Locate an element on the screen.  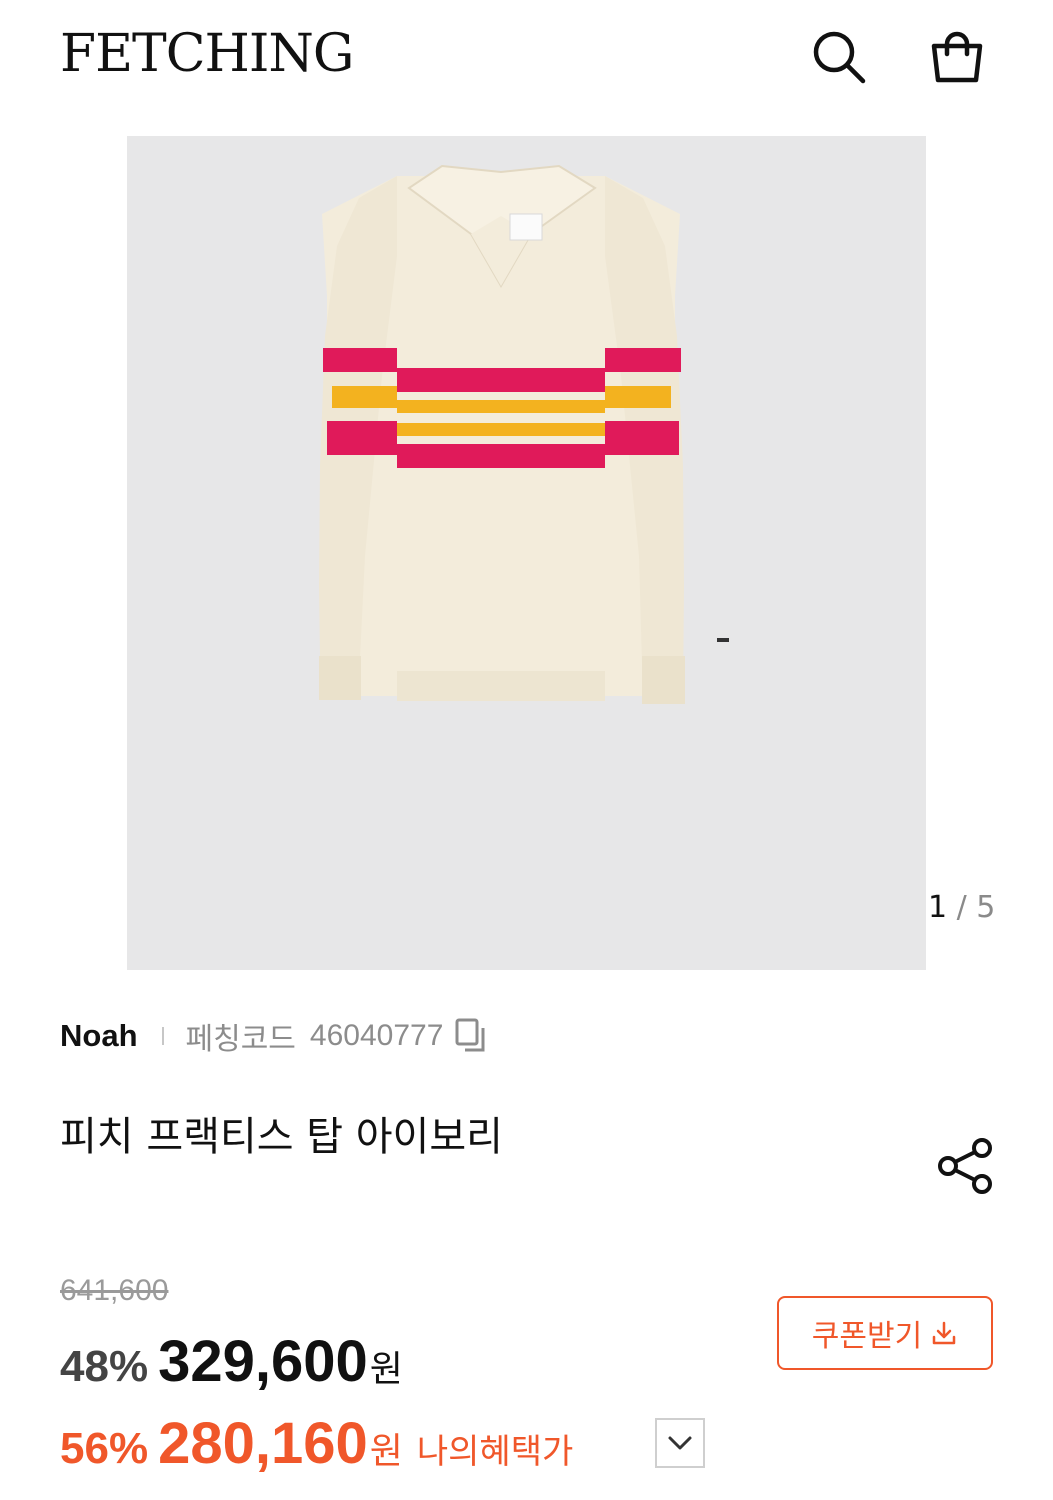
chevron-down-icon is located at coordinates (680, 1443).